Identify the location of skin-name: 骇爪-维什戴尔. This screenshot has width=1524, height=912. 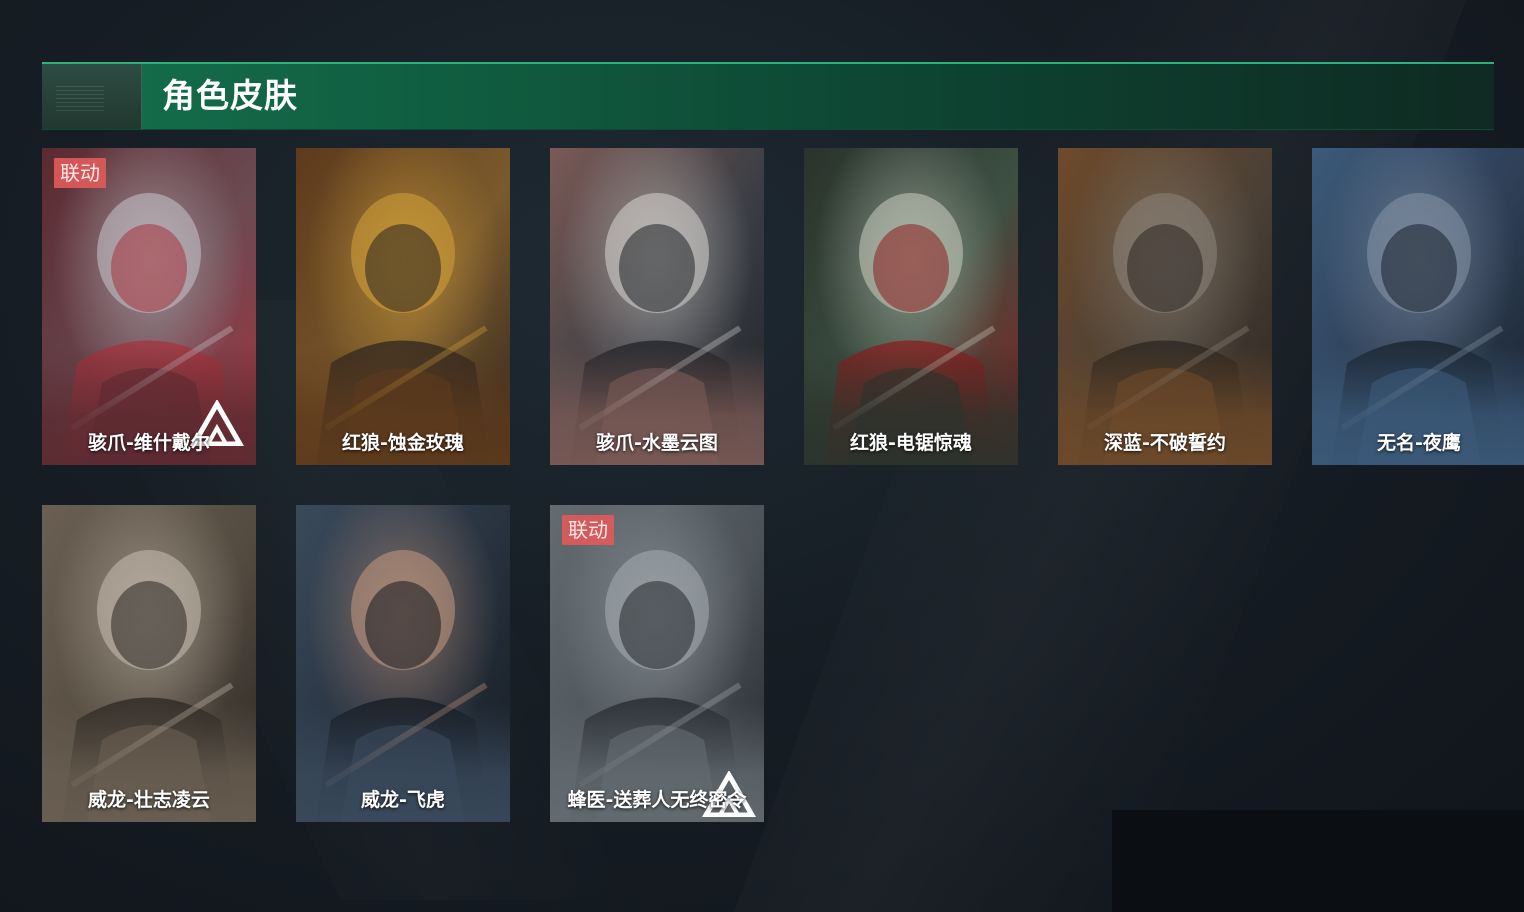
(149, 443).